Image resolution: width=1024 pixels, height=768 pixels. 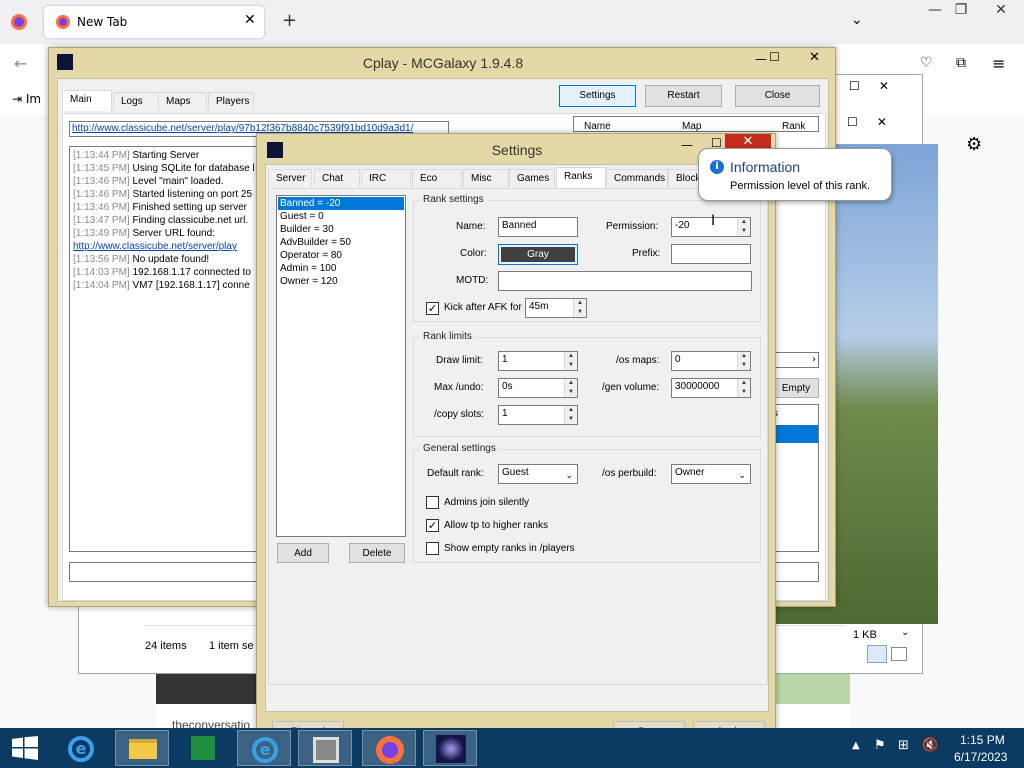 What do you see at coordinates (899, 654) in the screenshot?
I see `large-icons-view-icon` at bounding box center [899, 654].